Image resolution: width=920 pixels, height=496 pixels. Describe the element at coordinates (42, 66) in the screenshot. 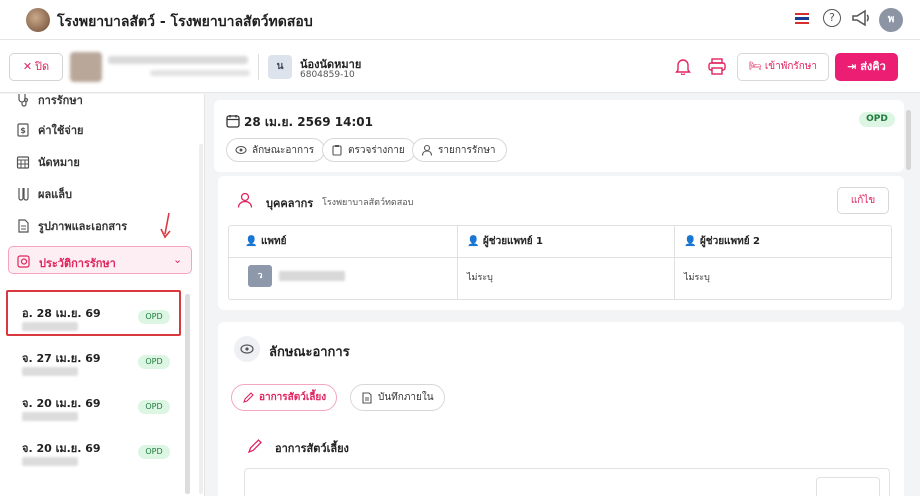

I see `close-label: ปิด` at that location.